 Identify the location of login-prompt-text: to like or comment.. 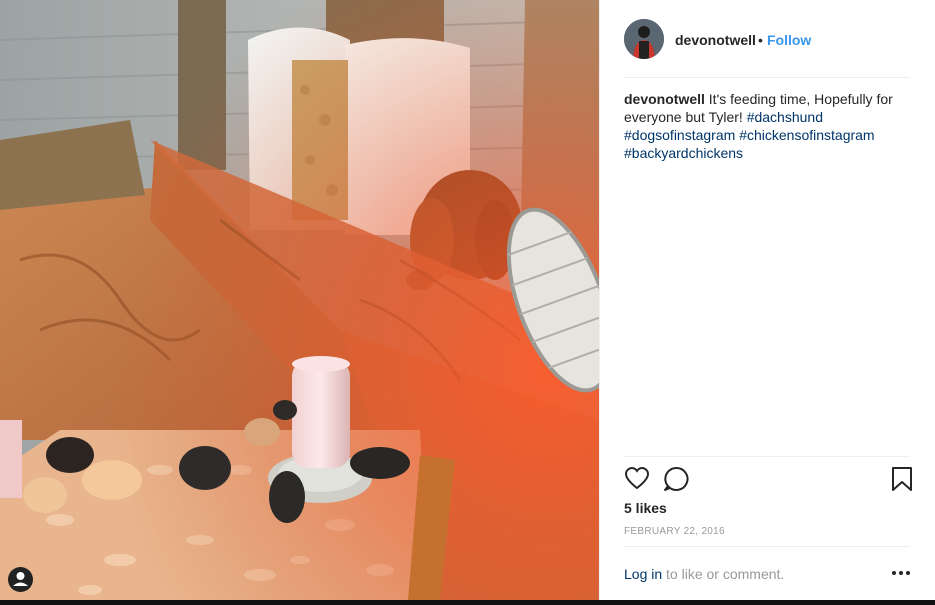
(725, 574).